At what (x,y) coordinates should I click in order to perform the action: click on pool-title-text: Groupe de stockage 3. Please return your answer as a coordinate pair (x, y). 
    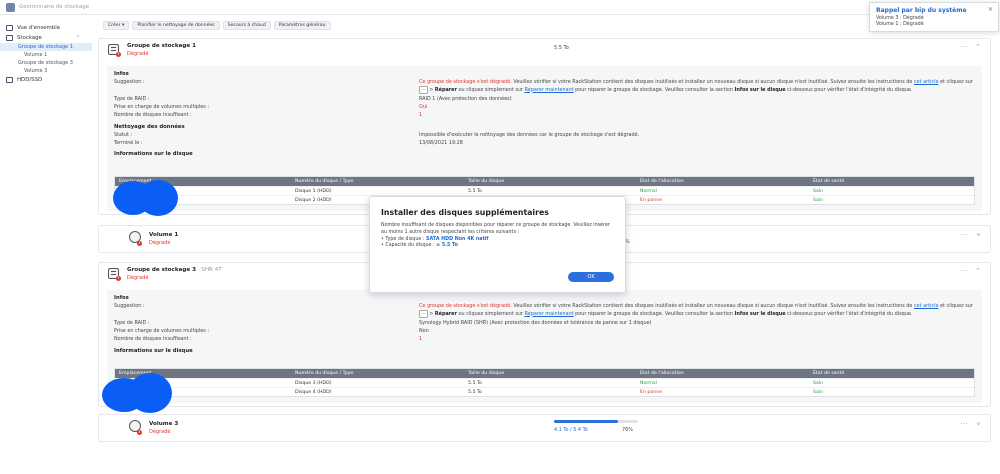
    Looking at the image, I should click on (161, 270).